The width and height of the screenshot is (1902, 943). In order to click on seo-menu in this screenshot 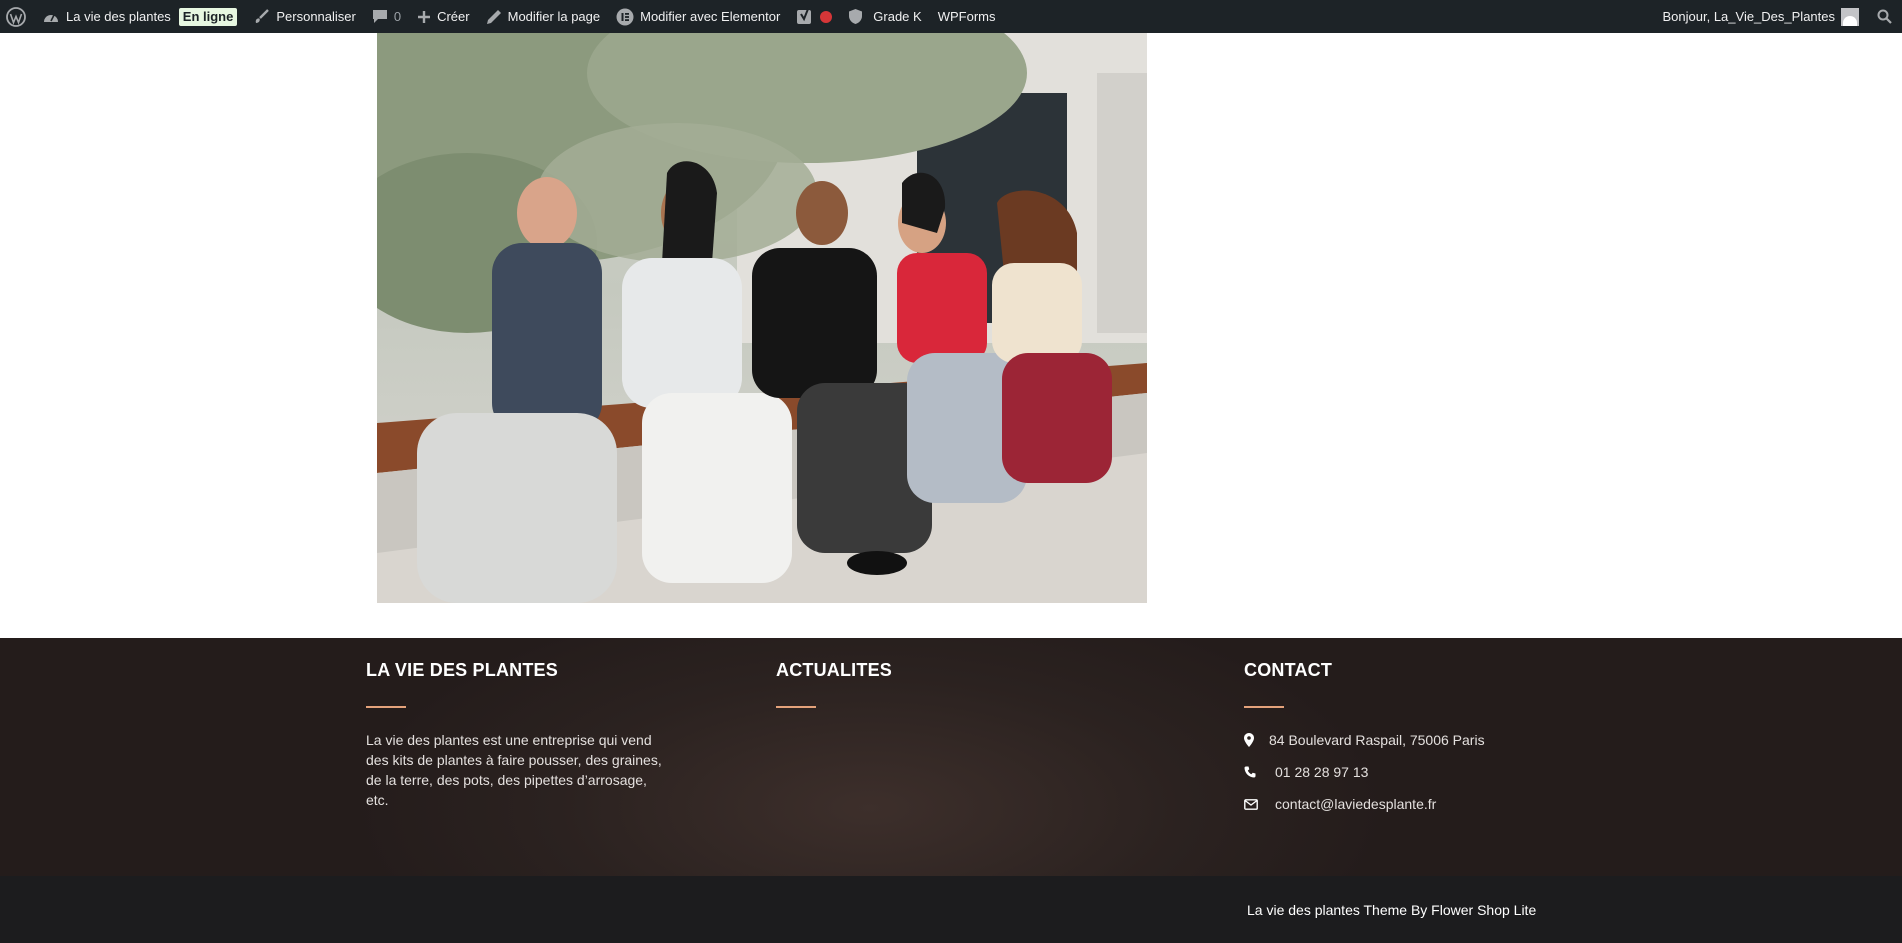, I will do `click(814, 16)`.